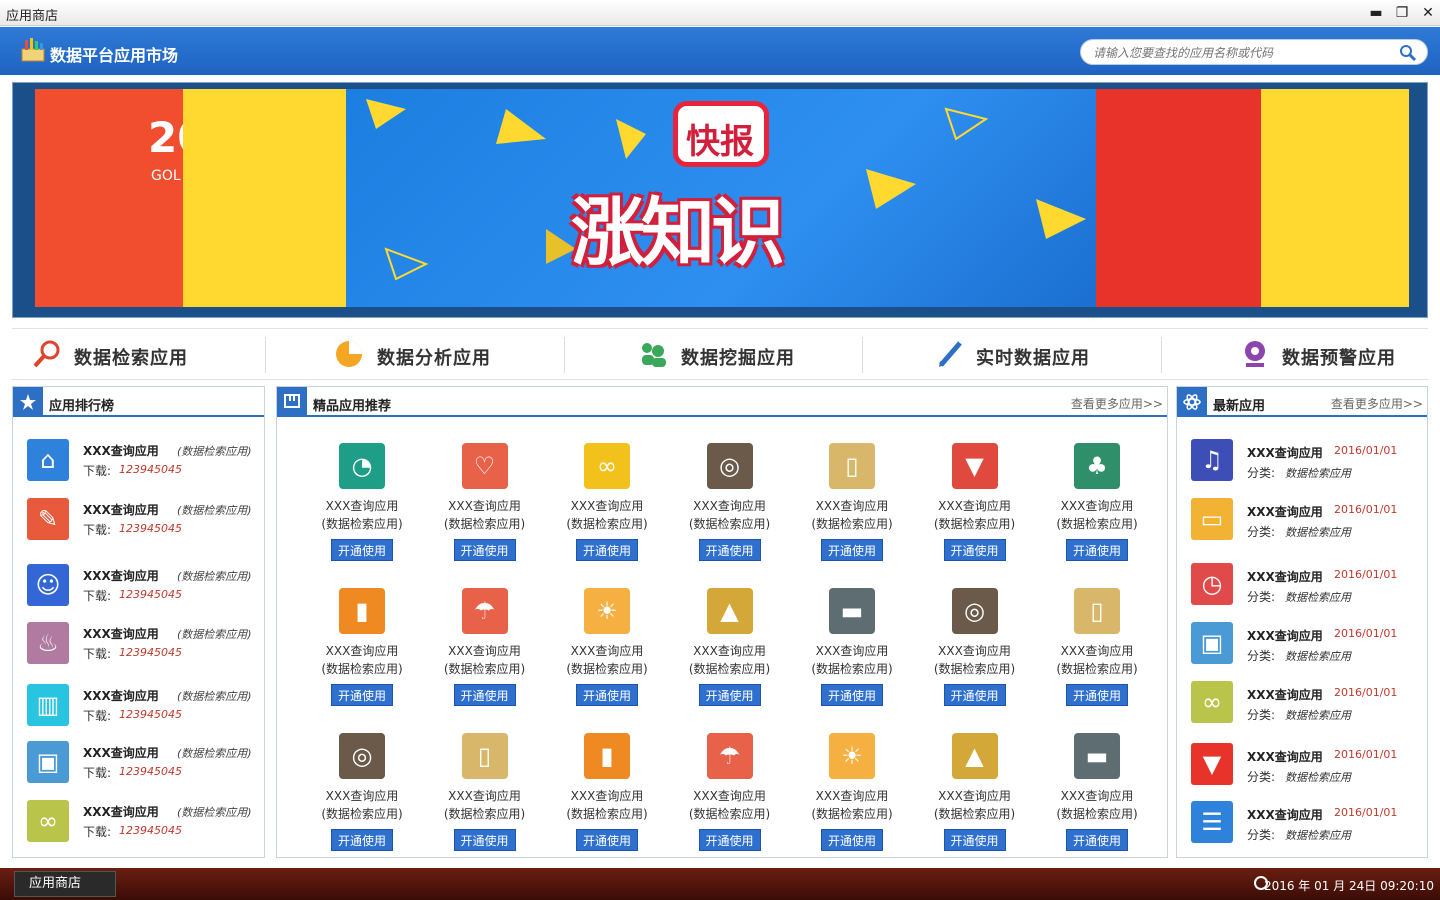 The width and height of the screenshot is (1440, 900). I want to click on close-button: ✕, so click(1428, 13).